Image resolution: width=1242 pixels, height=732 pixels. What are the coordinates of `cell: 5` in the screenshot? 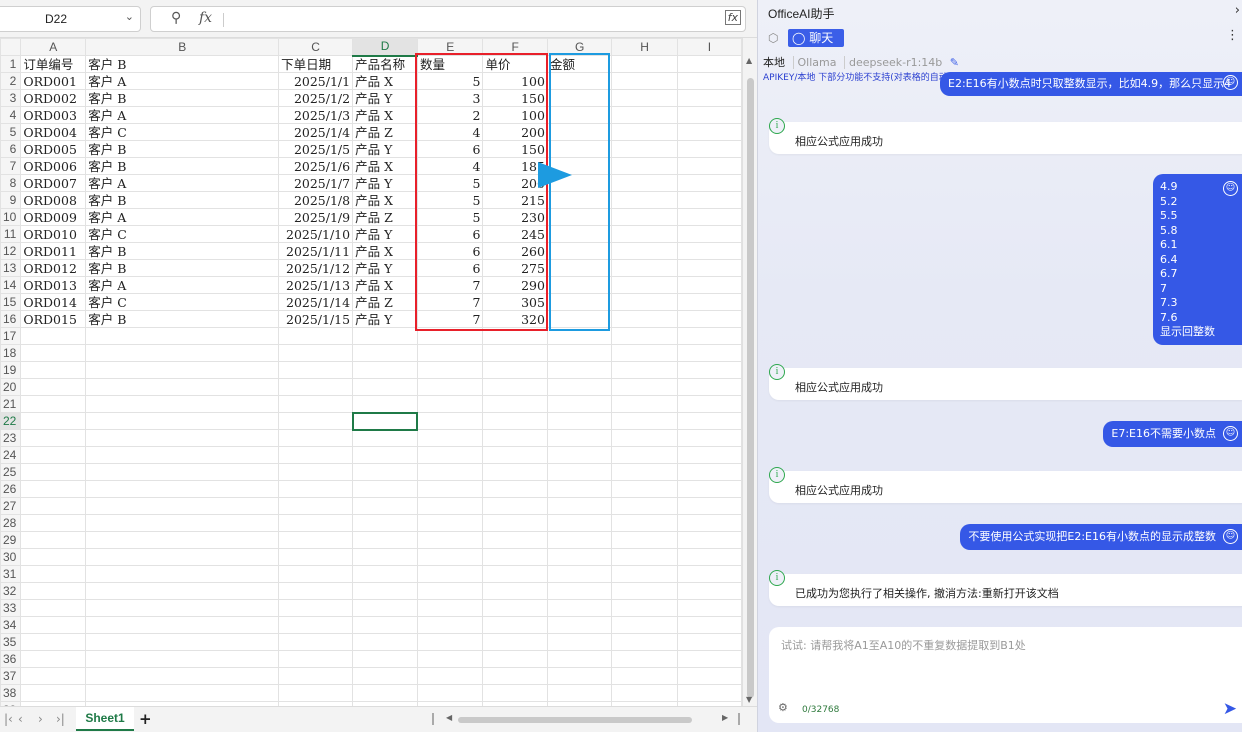 It's located at (450, 200).